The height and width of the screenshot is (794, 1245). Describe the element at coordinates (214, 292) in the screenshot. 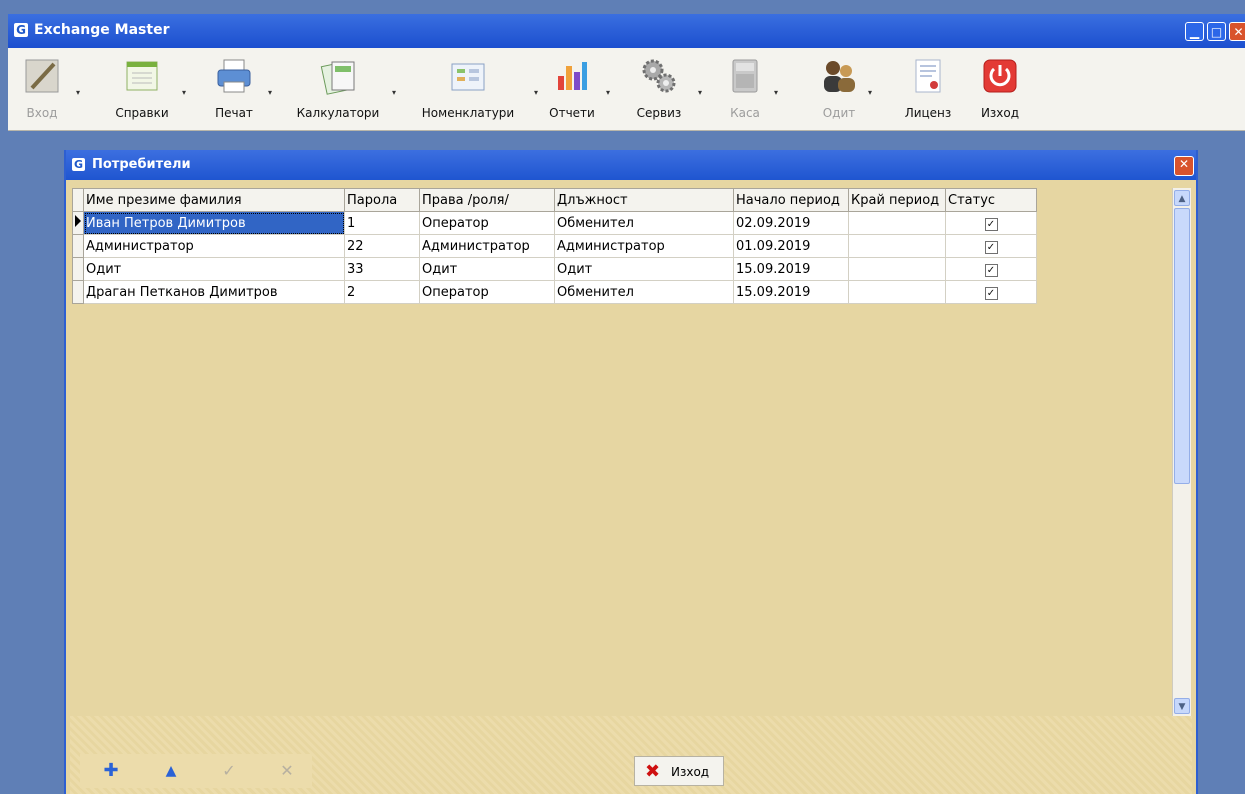

I see `cell-name: Драган Петканов Димитров` at that location.